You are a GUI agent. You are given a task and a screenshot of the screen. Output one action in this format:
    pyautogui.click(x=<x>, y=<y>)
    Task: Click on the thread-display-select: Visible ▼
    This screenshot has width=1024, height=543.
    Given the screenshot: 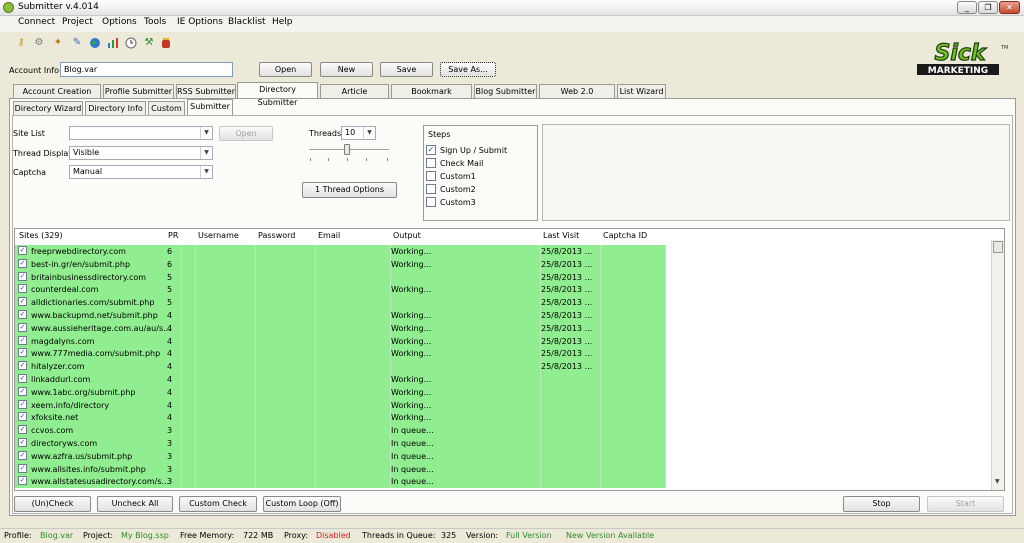 What is the action you would take?
    pyautogui.click(x=141, y=153)
    